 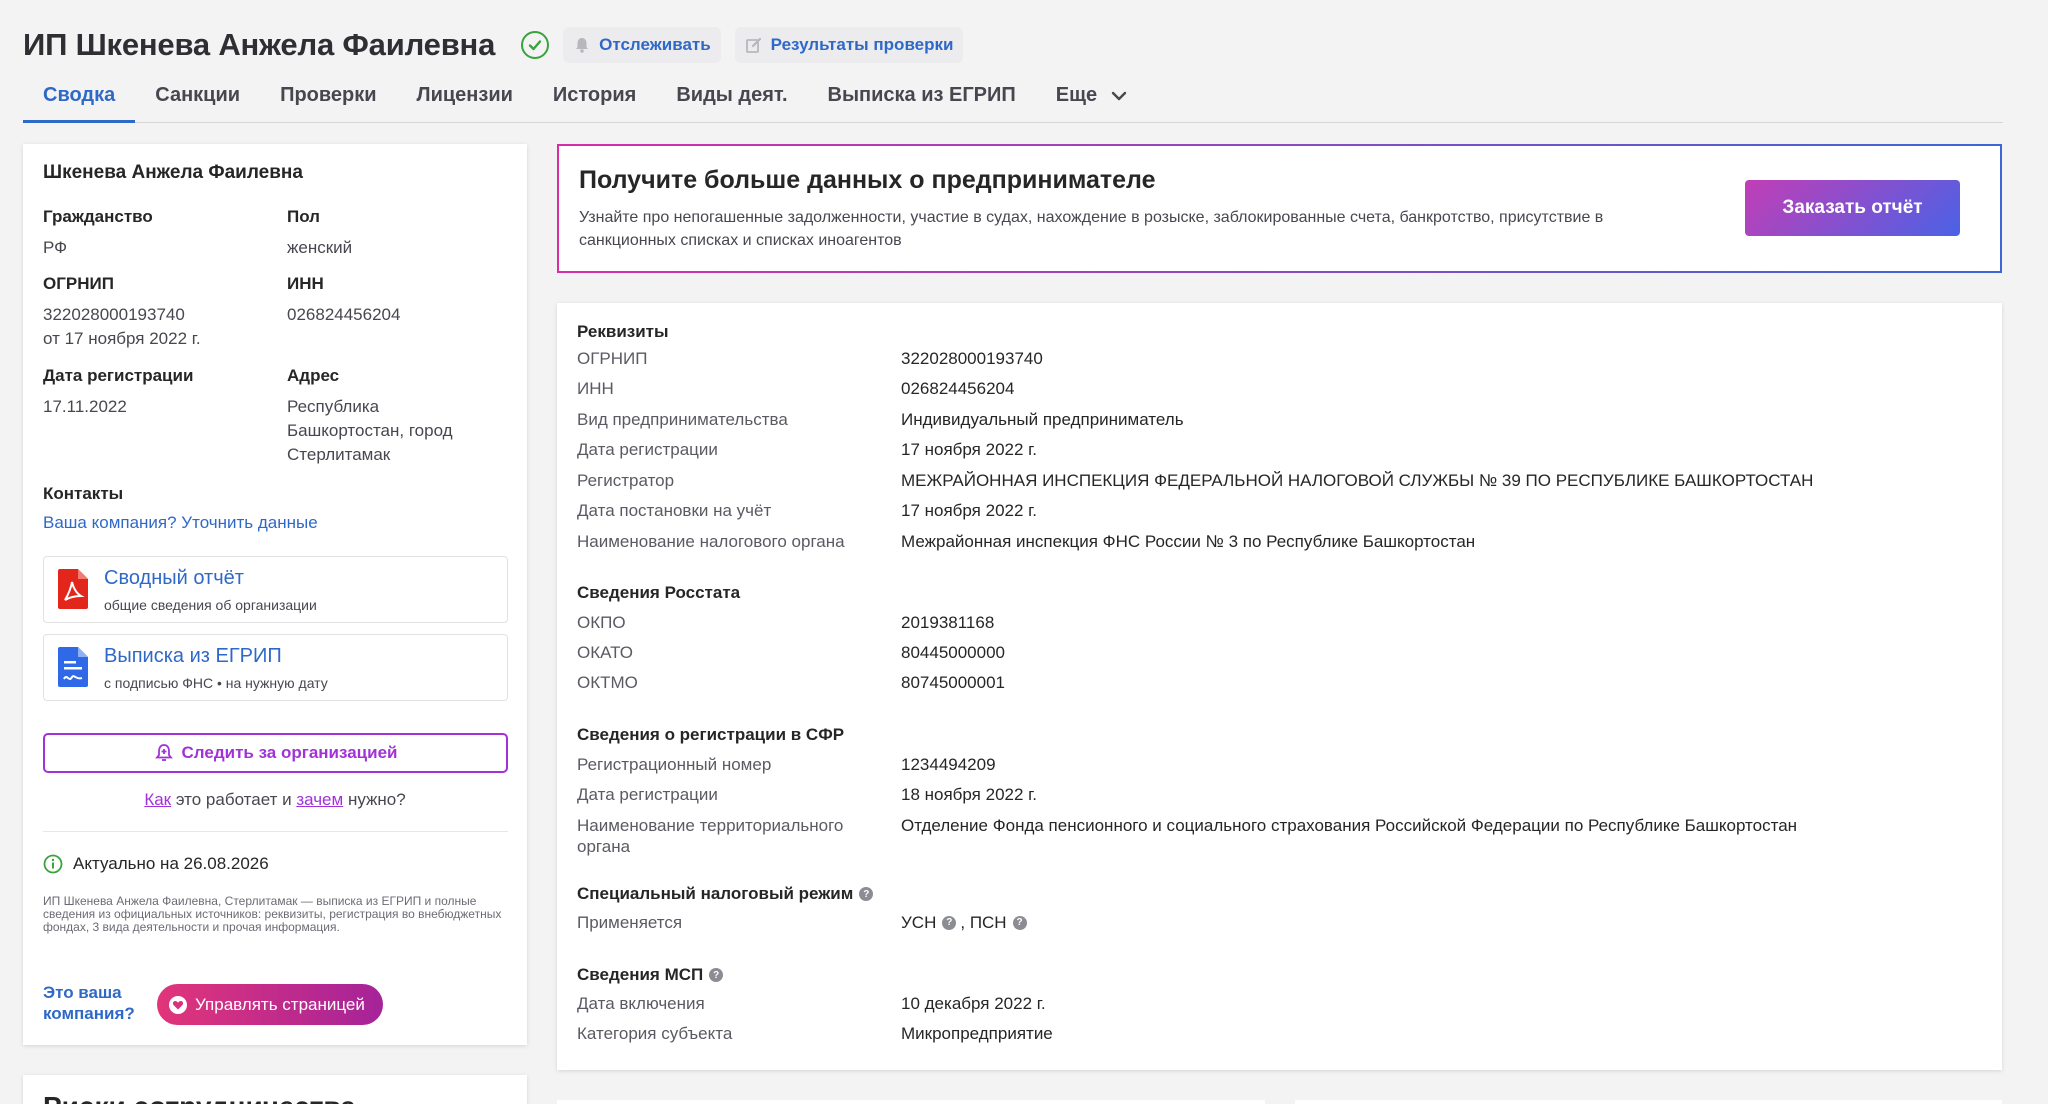 I want to click on follow-organization-label: Следить за организацией, so click(x=289, y=752).